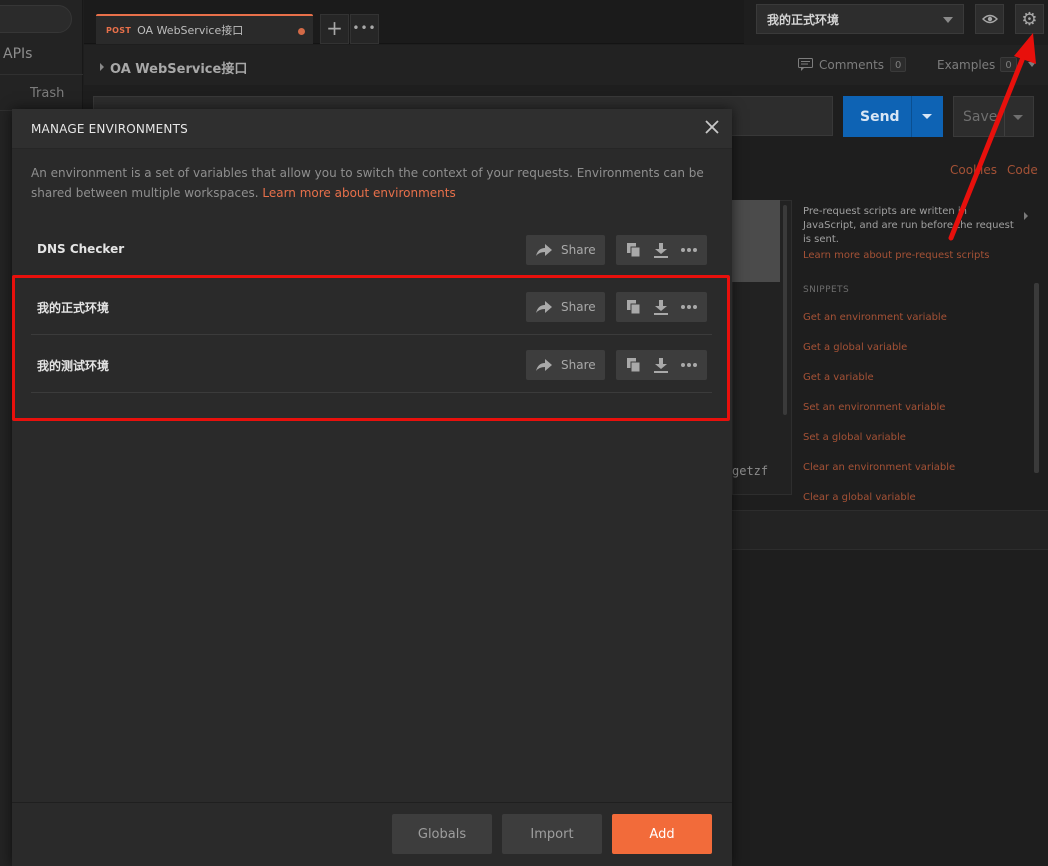 The height and width of the screenshot is (866, 1048). What do you see at coordinates (860, 19) in the screenshot?
I see `environment-select: 我的正式环境` at bounding box center [860, 19].